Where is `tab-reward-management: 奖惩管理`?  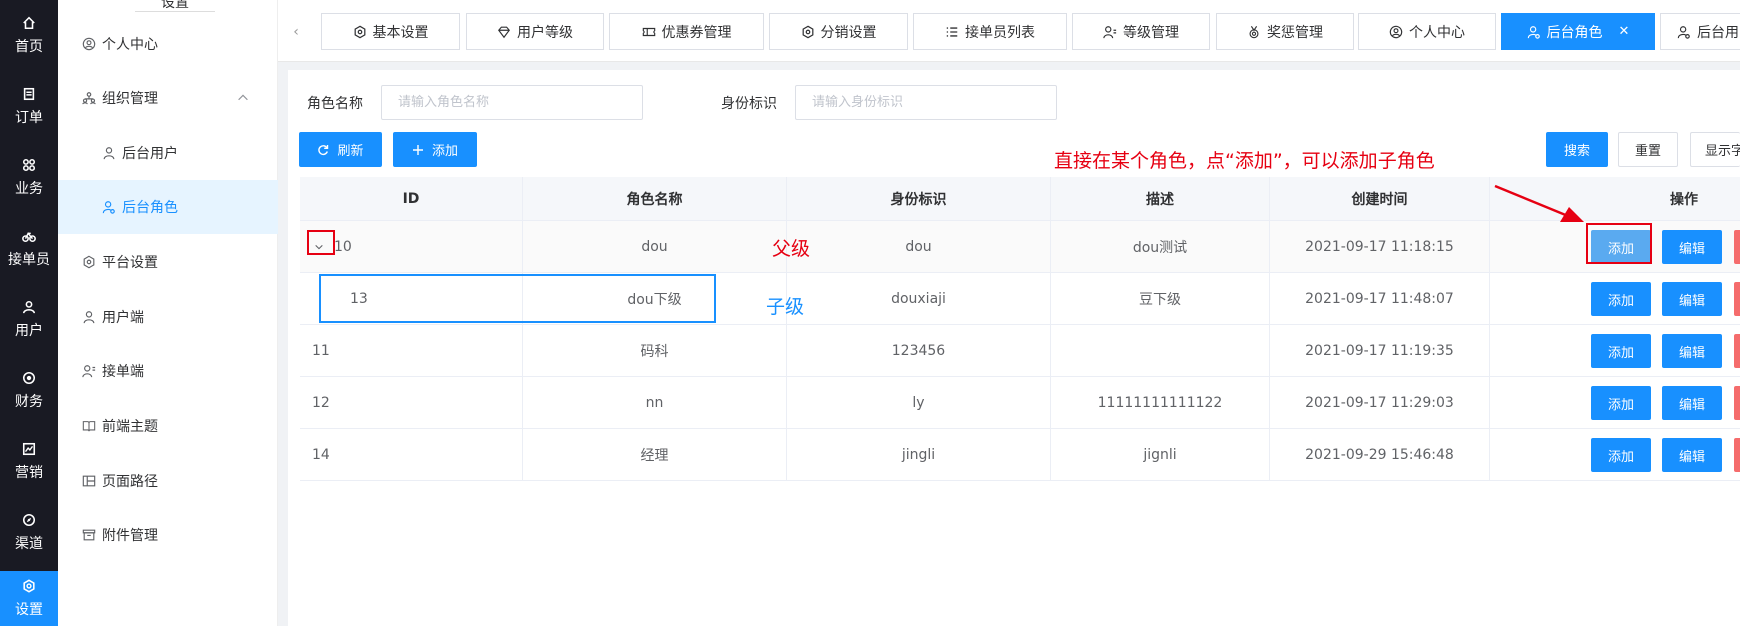 tab-reward-management: 奖惩管理 is located at coordinates (1285, 31).